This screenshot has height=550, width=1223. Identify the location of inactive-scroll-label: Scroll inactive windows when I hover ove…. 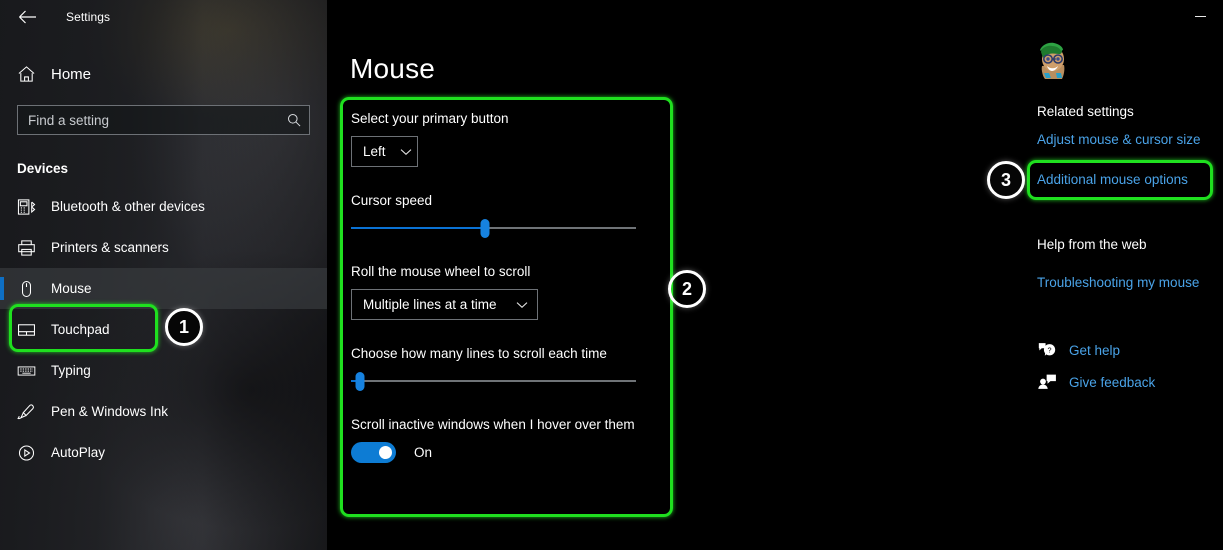
(493, 424).